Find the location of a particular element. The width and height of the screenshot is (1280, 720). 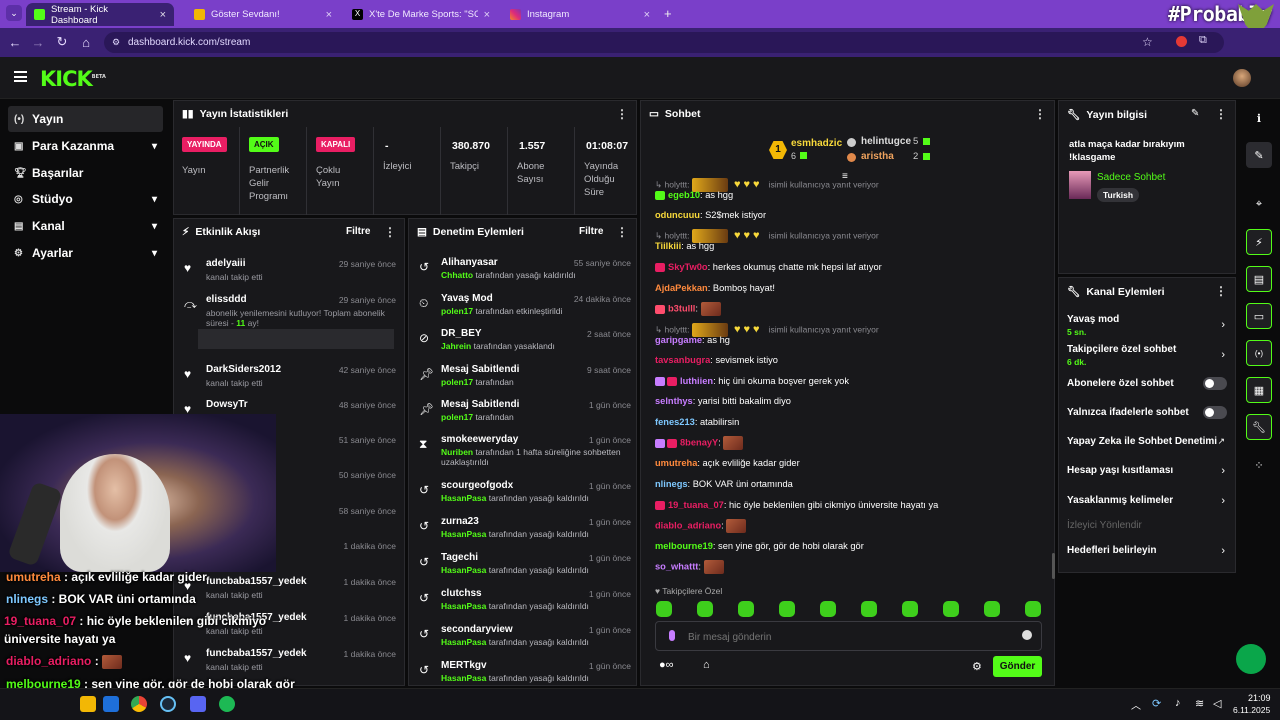

extension-icon is located at coordinates (1181, 41).